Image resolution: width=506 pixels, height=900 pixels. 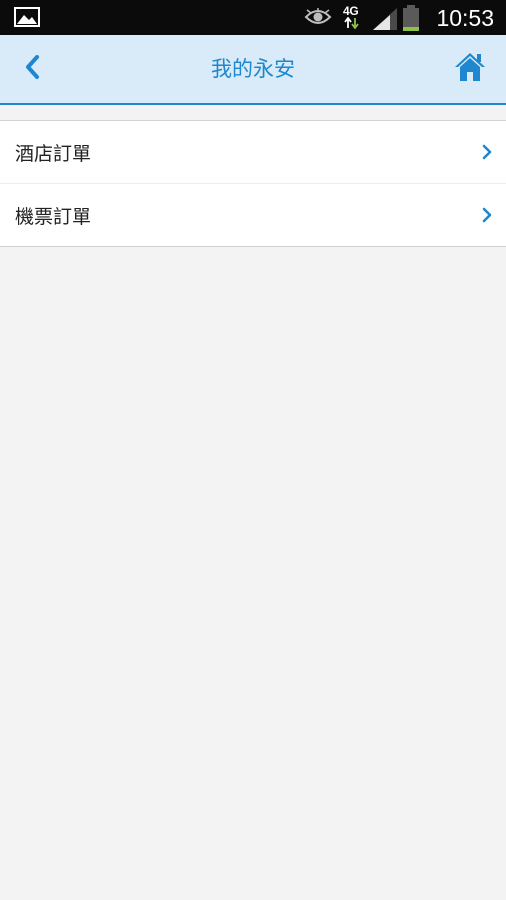 What do you see at coordinates (385, 21) in the screenshot?
I see `signal-icon` at bounding box center [385, 21].